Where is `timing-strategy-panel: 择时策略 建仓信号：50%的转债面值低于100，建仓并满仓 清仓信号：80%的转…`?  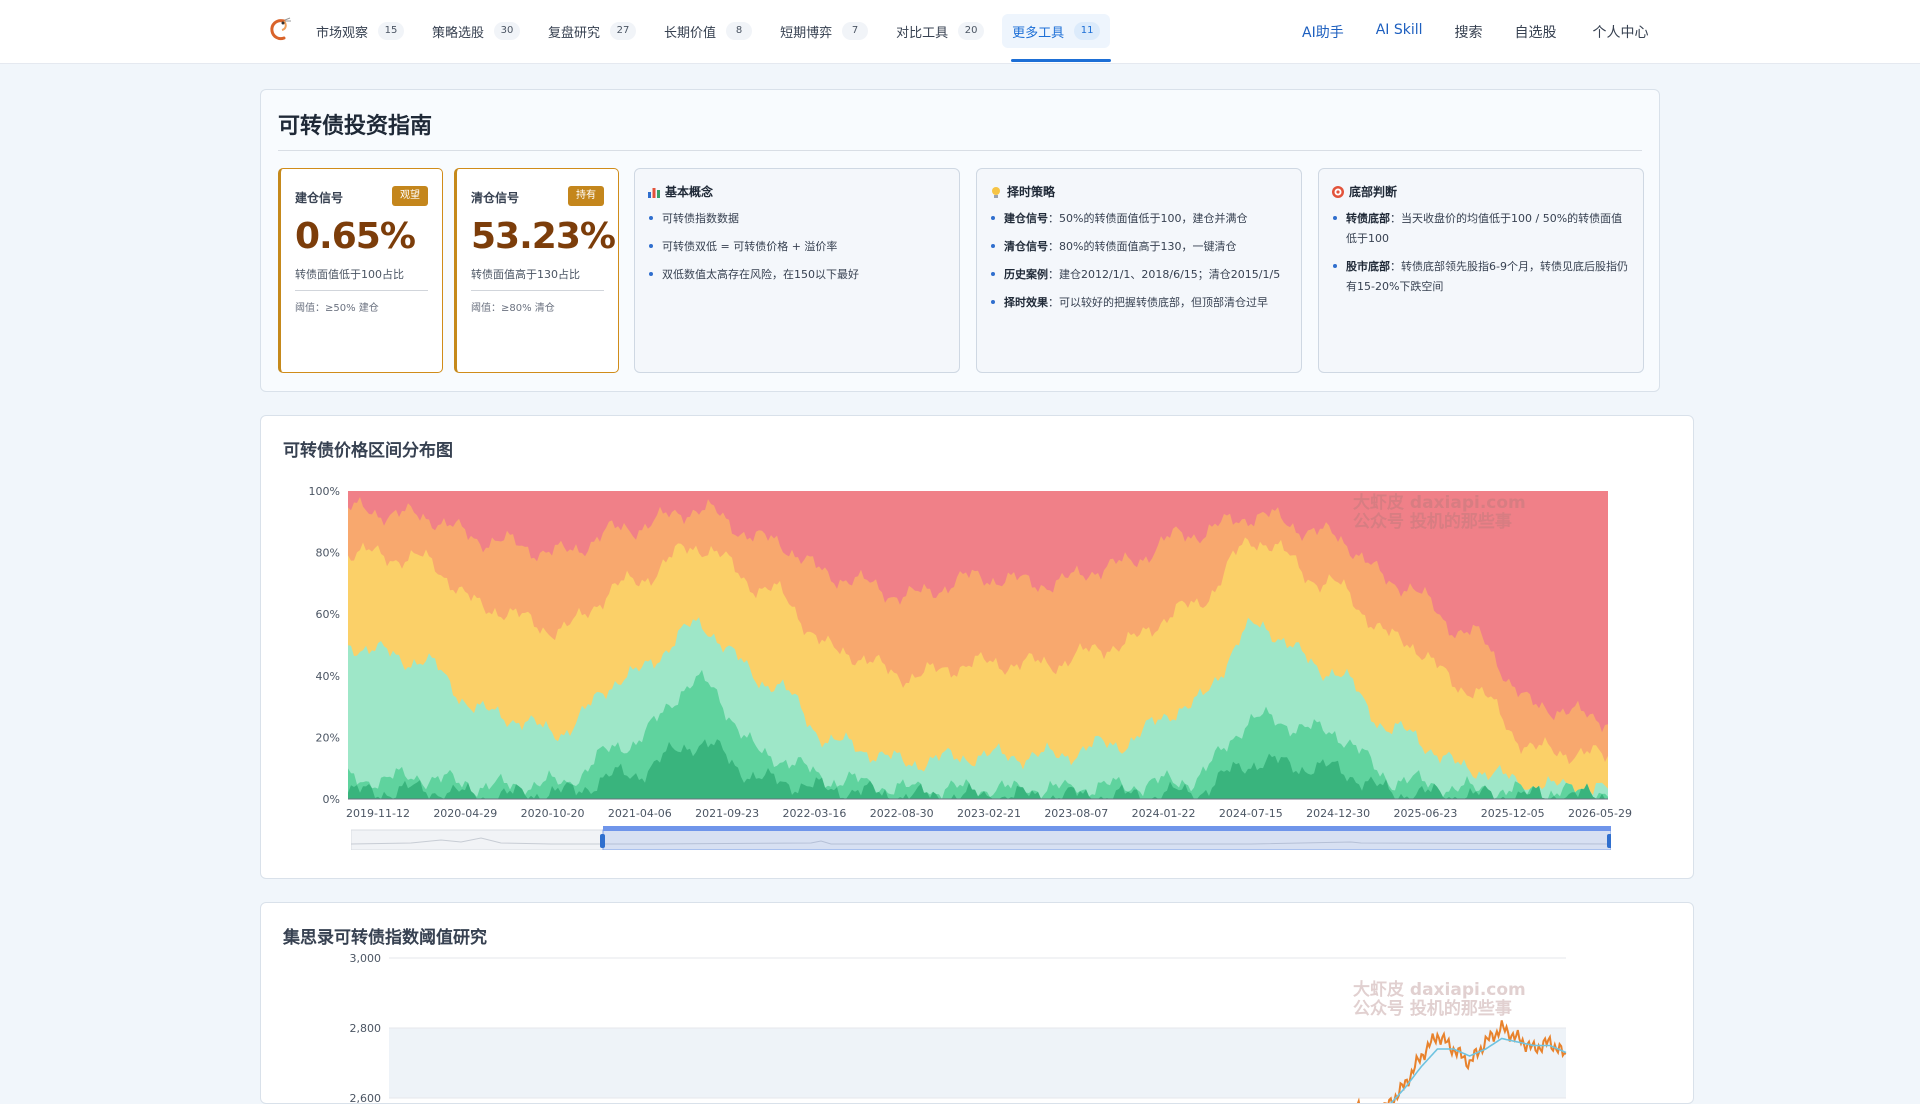 timing-strategy-panel: 择时策略 建仓信号：50%的转债面值低于100，建仓并满仓 清仓信号：80%的转… is located at coordinates (1139, 270).